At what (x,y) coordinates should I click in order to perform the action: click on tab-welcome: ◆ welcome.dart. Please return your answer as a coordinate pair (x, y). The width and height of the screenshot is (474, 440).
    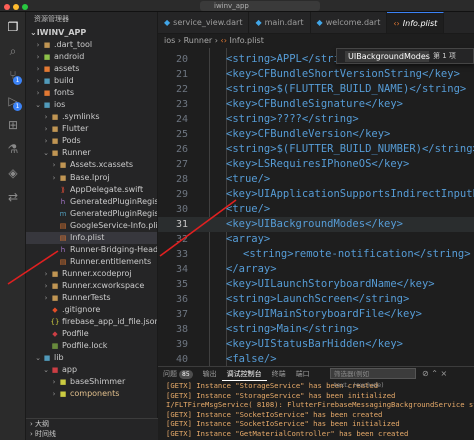
    Looking at the image, I should click on (349, 22).